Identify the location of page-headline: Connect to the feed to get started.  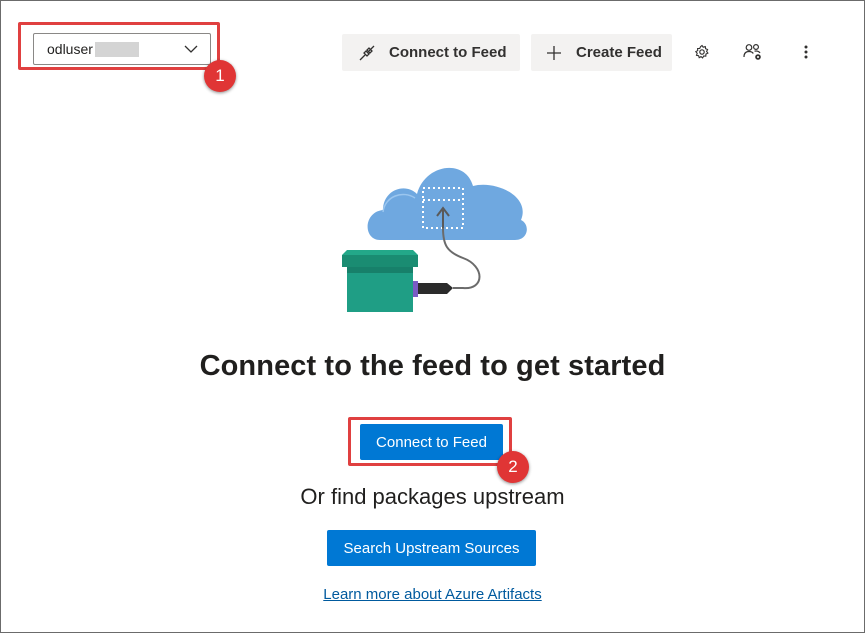
(432, 366).